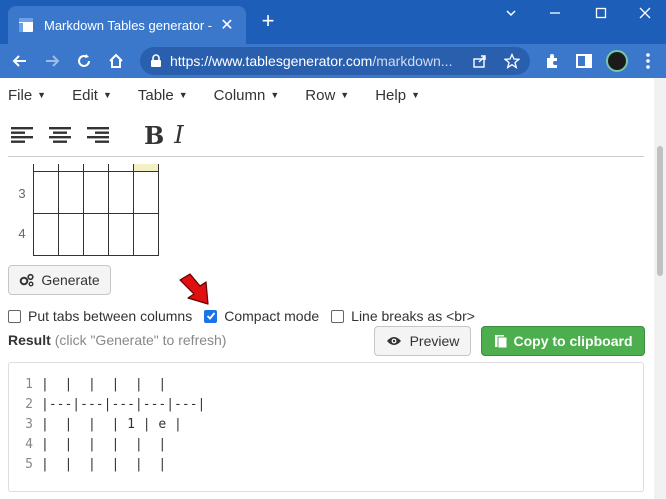  What do you see at coordinates (154, 135) in the screenshot?
I see `bold-button: B` at bounding box center [154, 135].